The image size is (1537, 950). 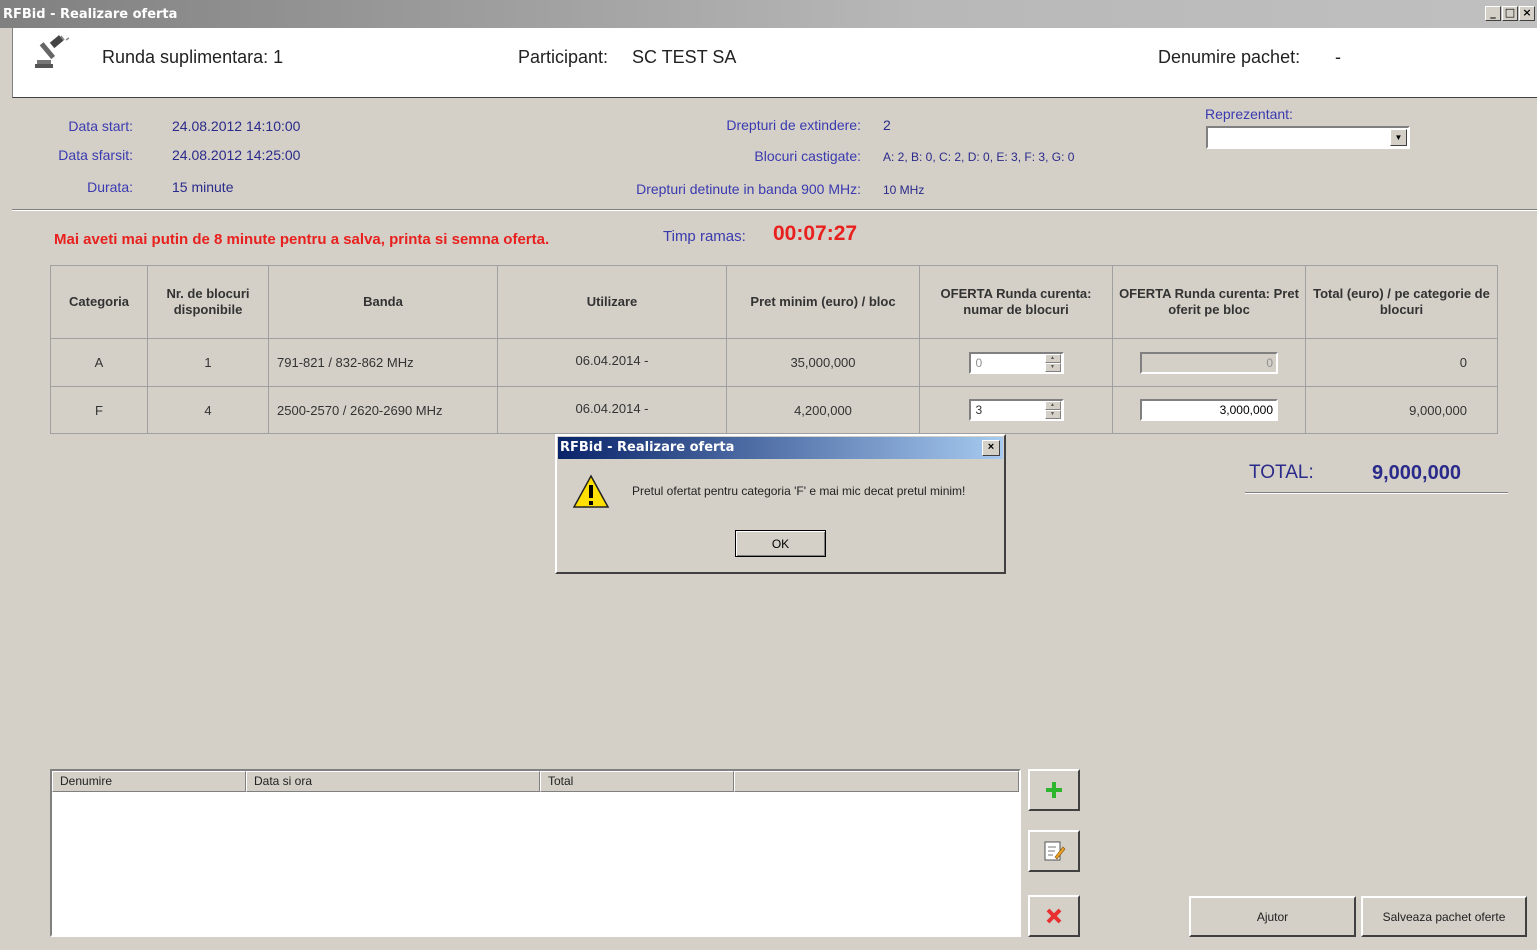 I want to click on maximize-button: □, so click(x=1510, y=13).